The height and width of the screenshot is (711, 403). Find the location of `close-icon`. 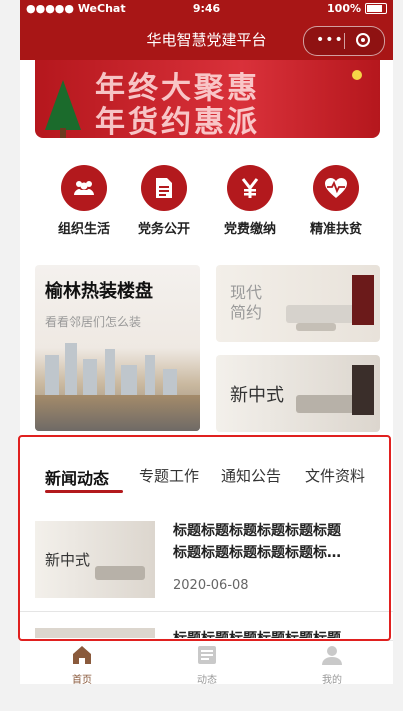

close-icon is located at coordinates (363, 40).